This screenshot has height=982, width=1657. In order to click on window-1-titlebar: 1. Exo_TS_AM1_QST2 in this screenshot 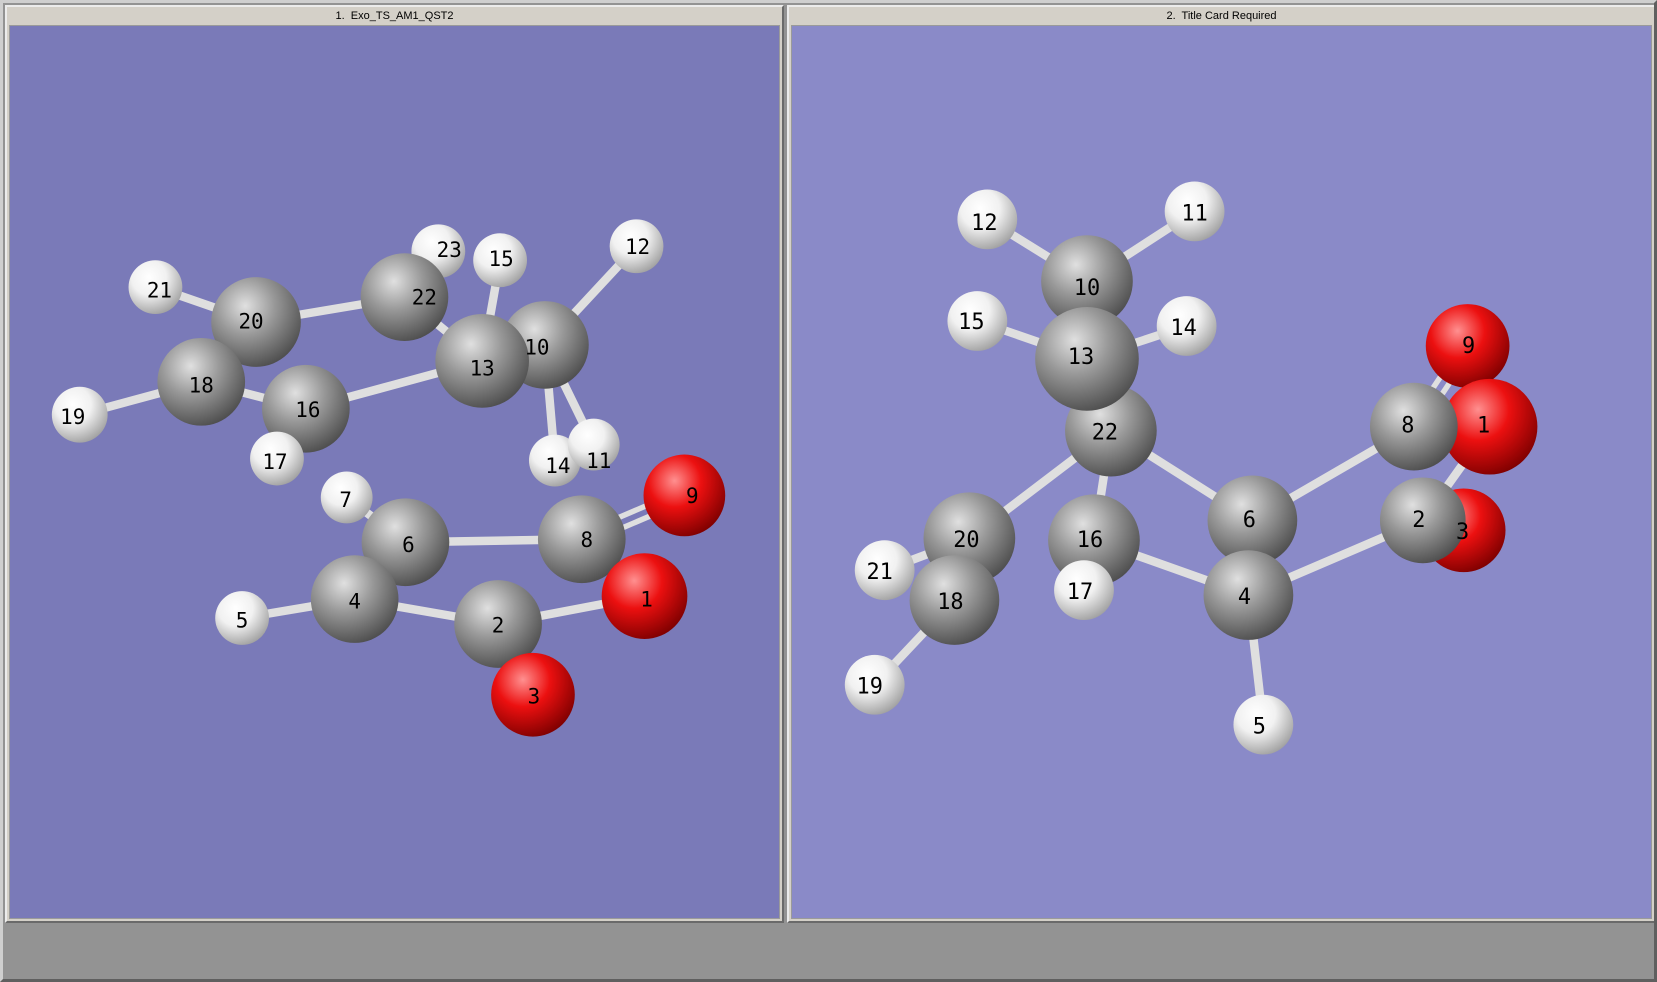, I will do `click(394, 15)`.